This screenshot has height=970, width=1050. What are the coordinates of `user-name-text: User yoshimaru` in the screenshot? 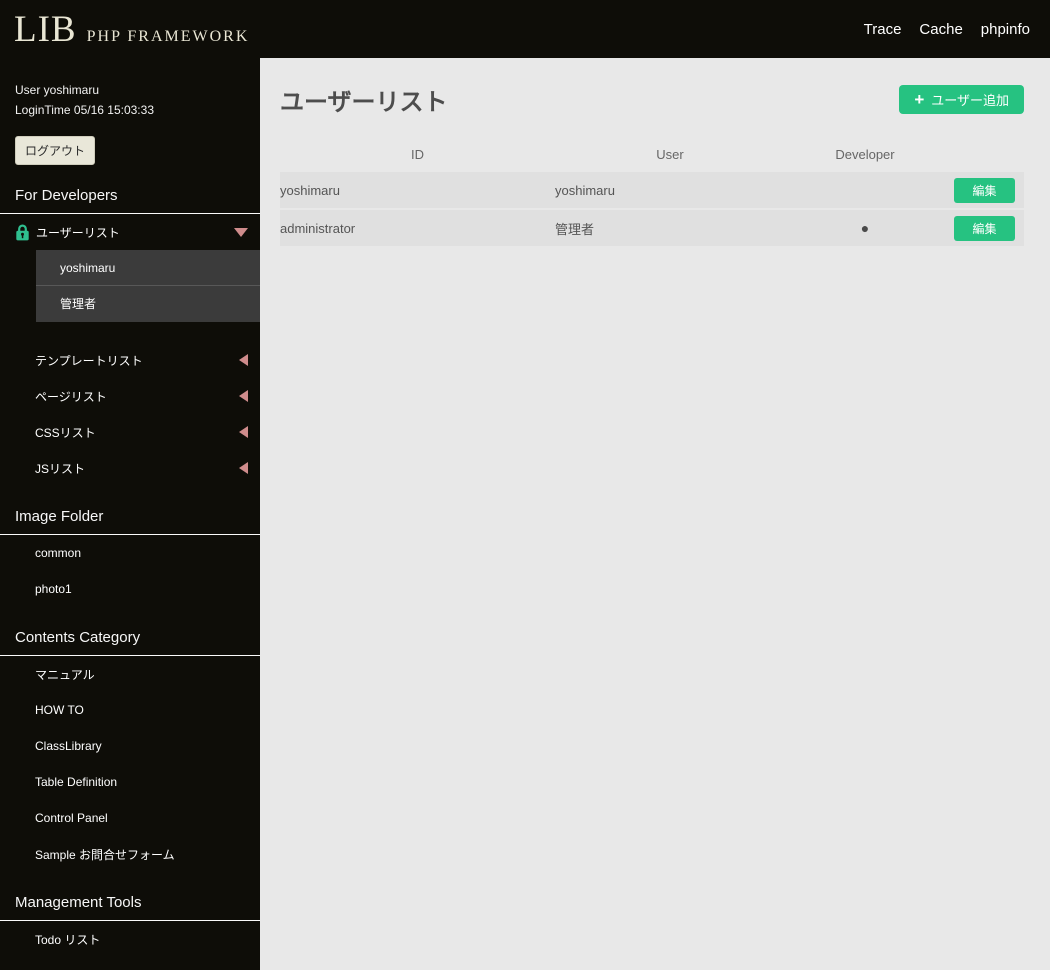 It's located at (57, 90).